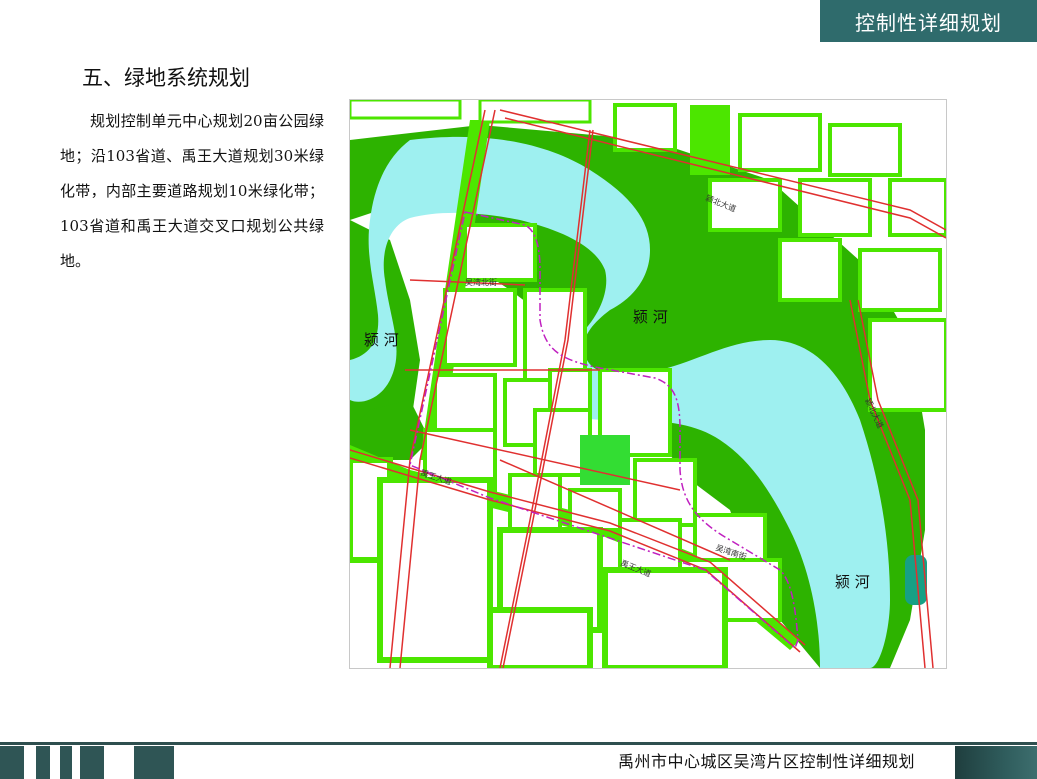  I want to click on river-label-east: 颍 河, so click(852, 582).